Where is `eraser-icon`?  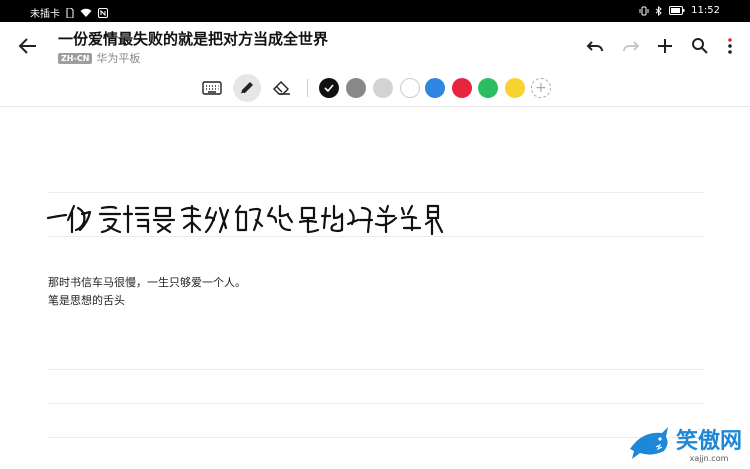 eraser-icon is located at coordinates (281, 88).